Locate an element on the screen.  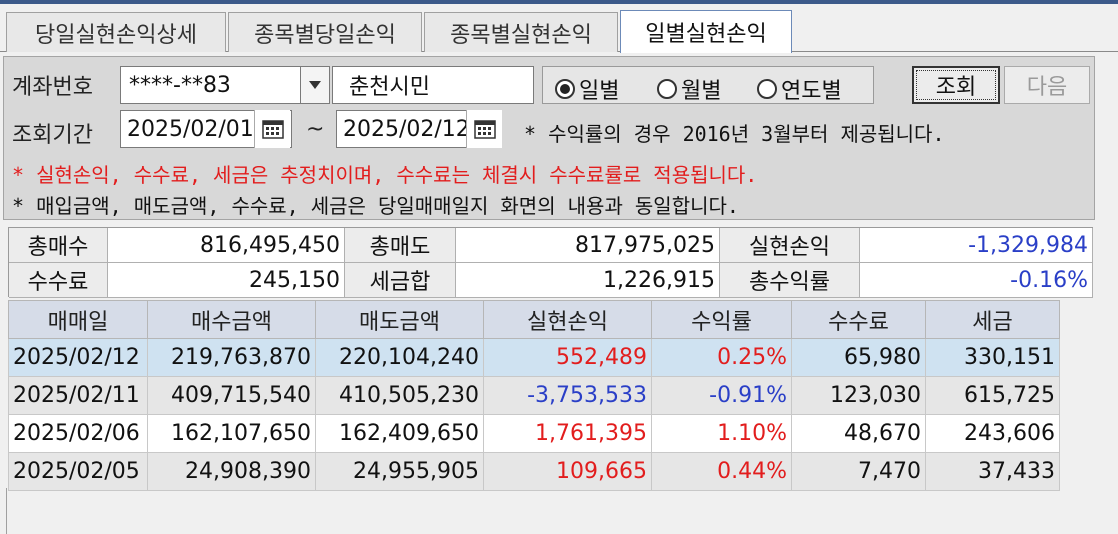
cell-tax: 615,725 is located at coordinates (992, 395).